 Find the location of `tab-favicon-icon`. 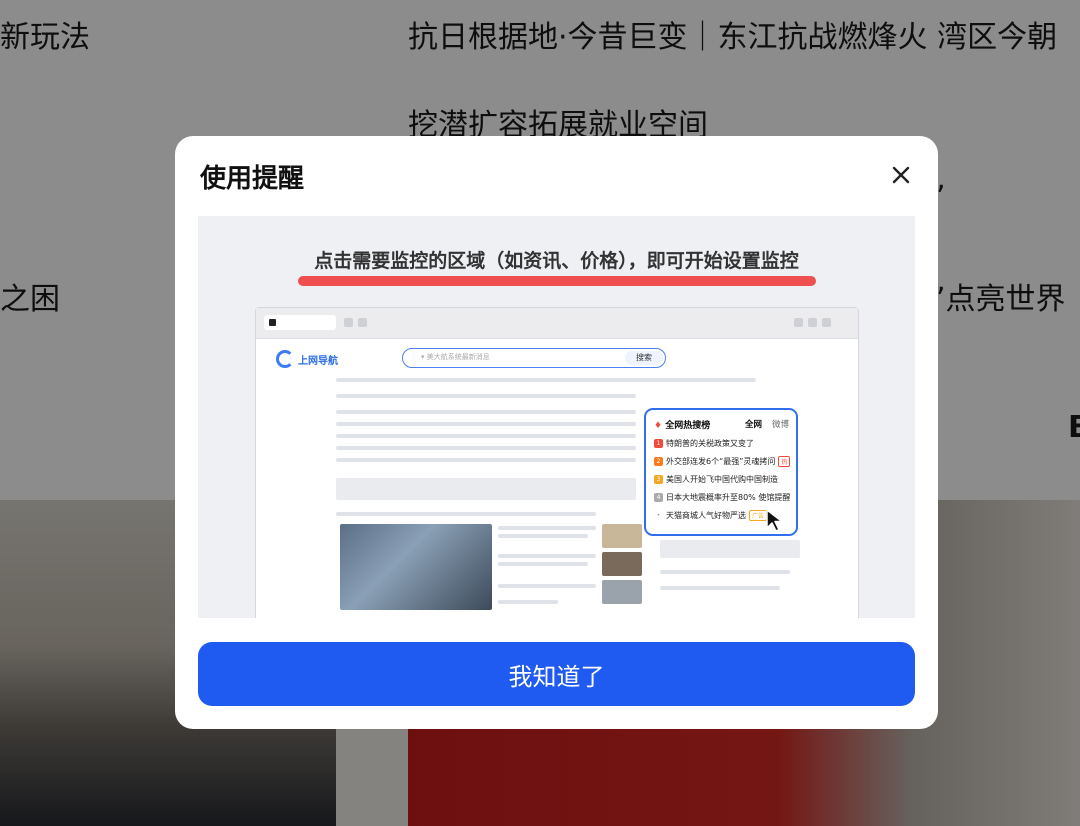

tab-favicon-icon is located at coordinates (272, 322).